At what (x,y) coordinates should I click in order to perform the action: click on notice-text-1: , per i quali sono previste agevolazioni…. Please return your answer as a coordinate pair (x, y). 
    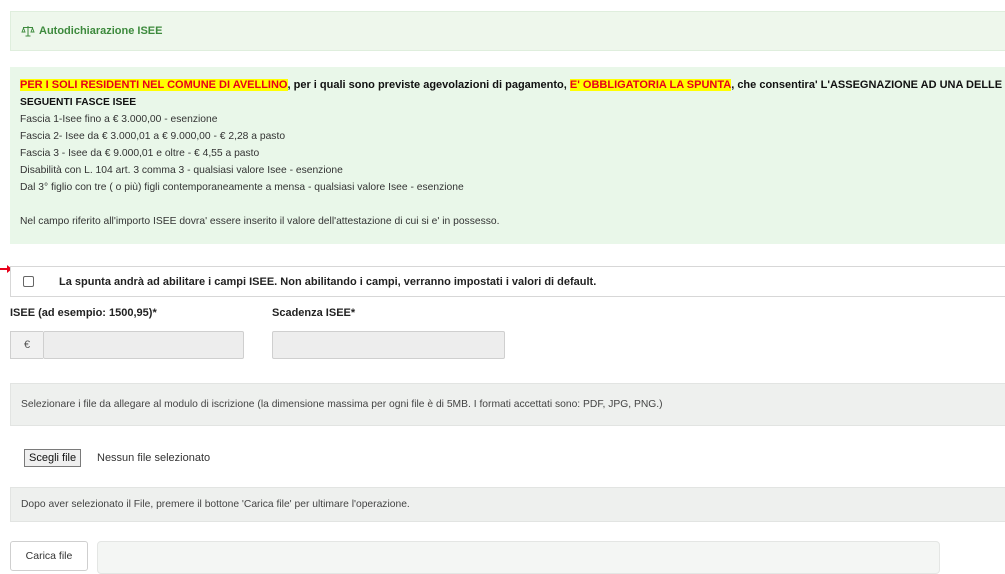
    Looking at the image, I should click on (428, 85).